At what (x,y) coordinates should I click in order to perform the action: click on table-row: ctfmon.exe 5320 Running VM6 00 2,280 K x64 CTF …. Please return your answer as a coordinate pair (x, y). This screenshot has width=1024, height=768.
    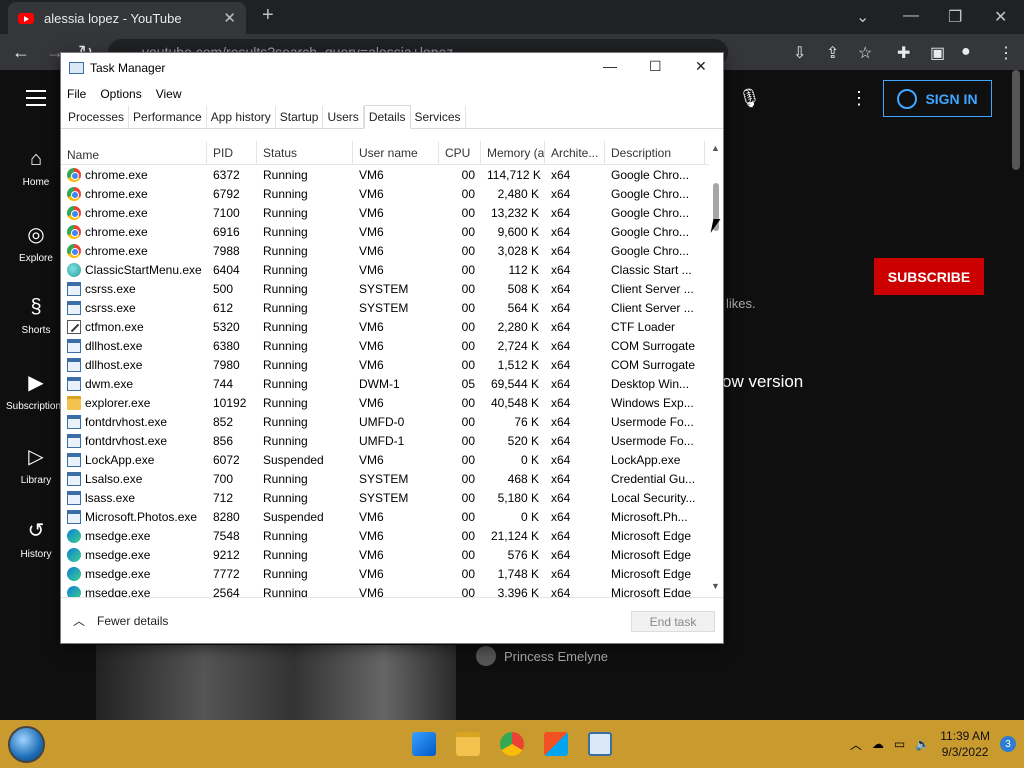
    Looking at the image, I should click on (392, 326).